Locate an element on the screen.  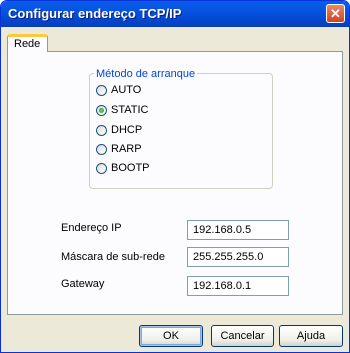
radio-label: STATIC is located at coordinates (130, 110).